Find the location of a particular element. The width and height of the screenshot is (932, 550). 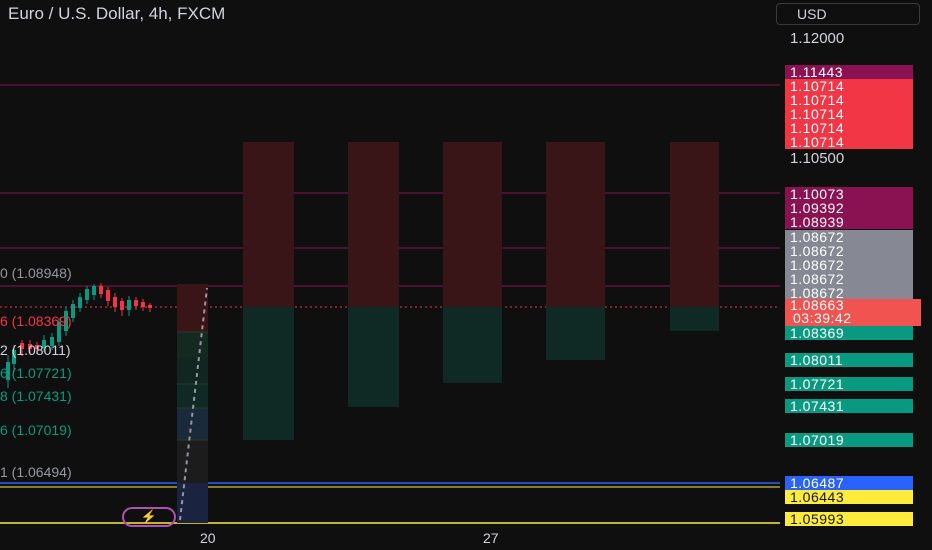

price-level-badge: 1.10073 is located at coordinates (849, 194).